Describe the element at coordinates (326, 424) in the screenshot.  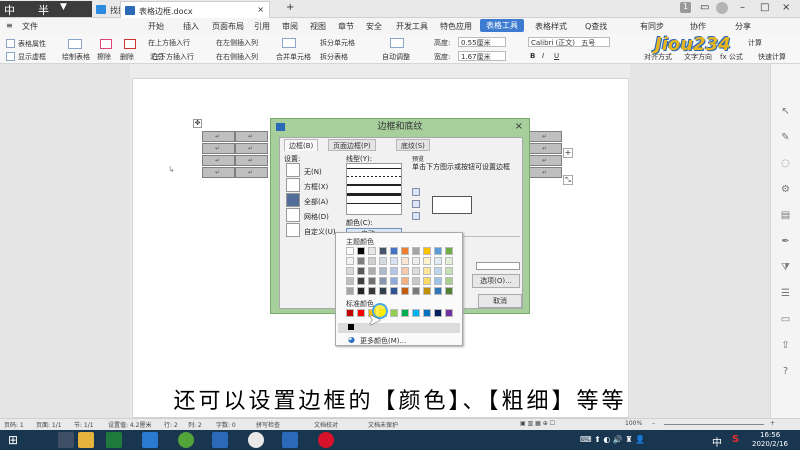
I see `proofread-button: 文档校对` at that location.